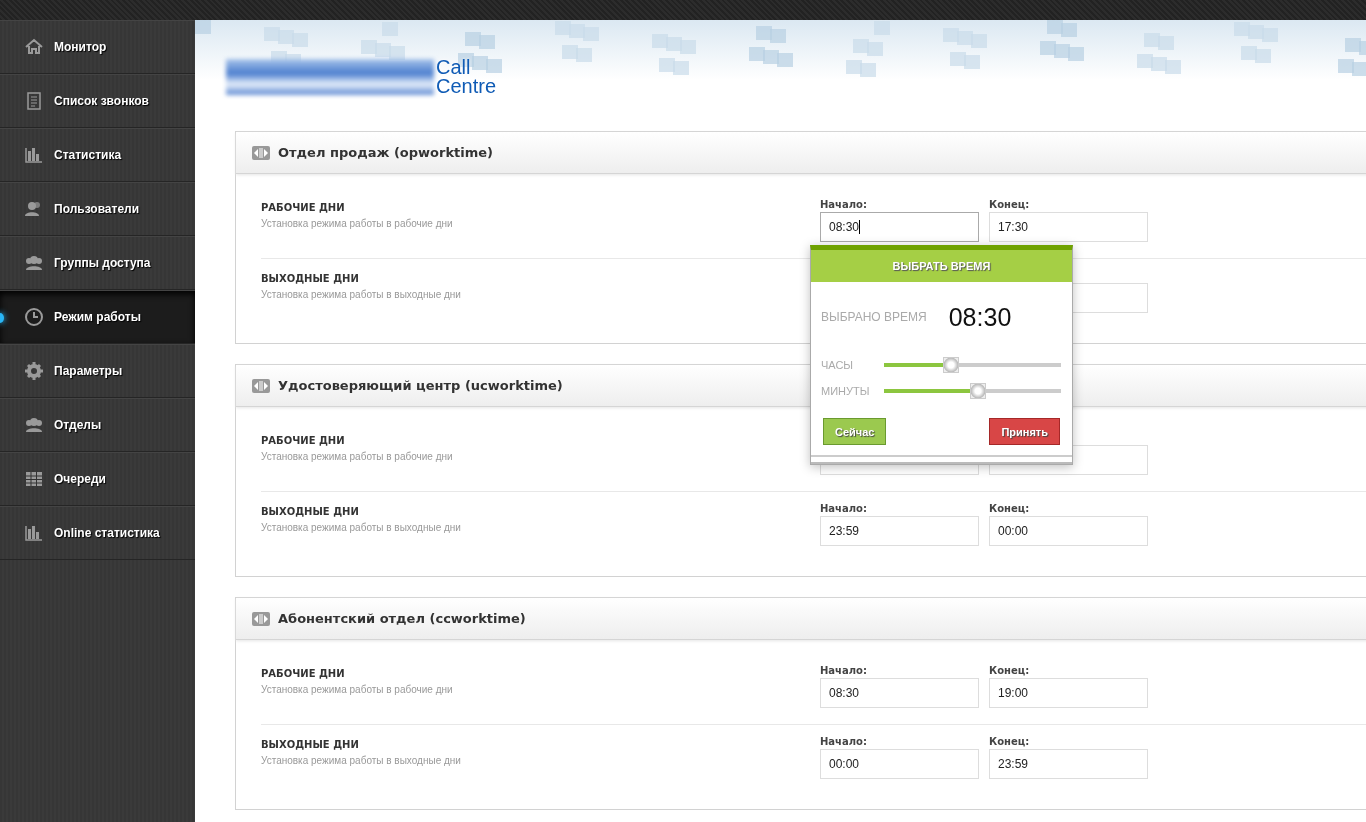  I want to click on section-title: Удостоверяющий центр (ucworktime), so click(420, 385).